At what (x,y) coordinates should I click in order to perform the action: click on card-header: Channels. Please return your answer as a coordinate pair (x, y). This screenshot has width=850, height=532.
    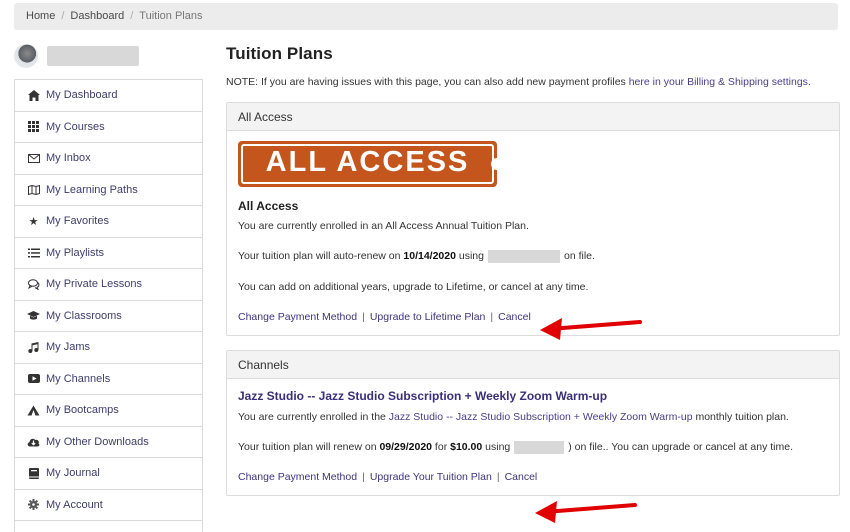
    Looking at the image, I should click on (533, 365).